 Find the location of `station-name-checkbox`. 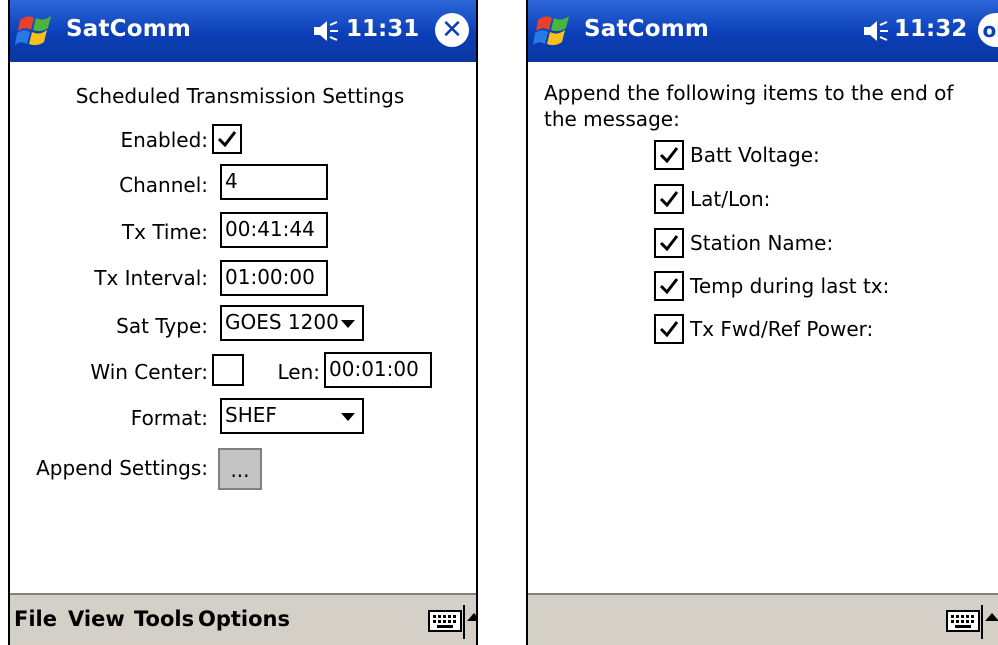

station-name-checkbox is located at coordinates (669, 243).